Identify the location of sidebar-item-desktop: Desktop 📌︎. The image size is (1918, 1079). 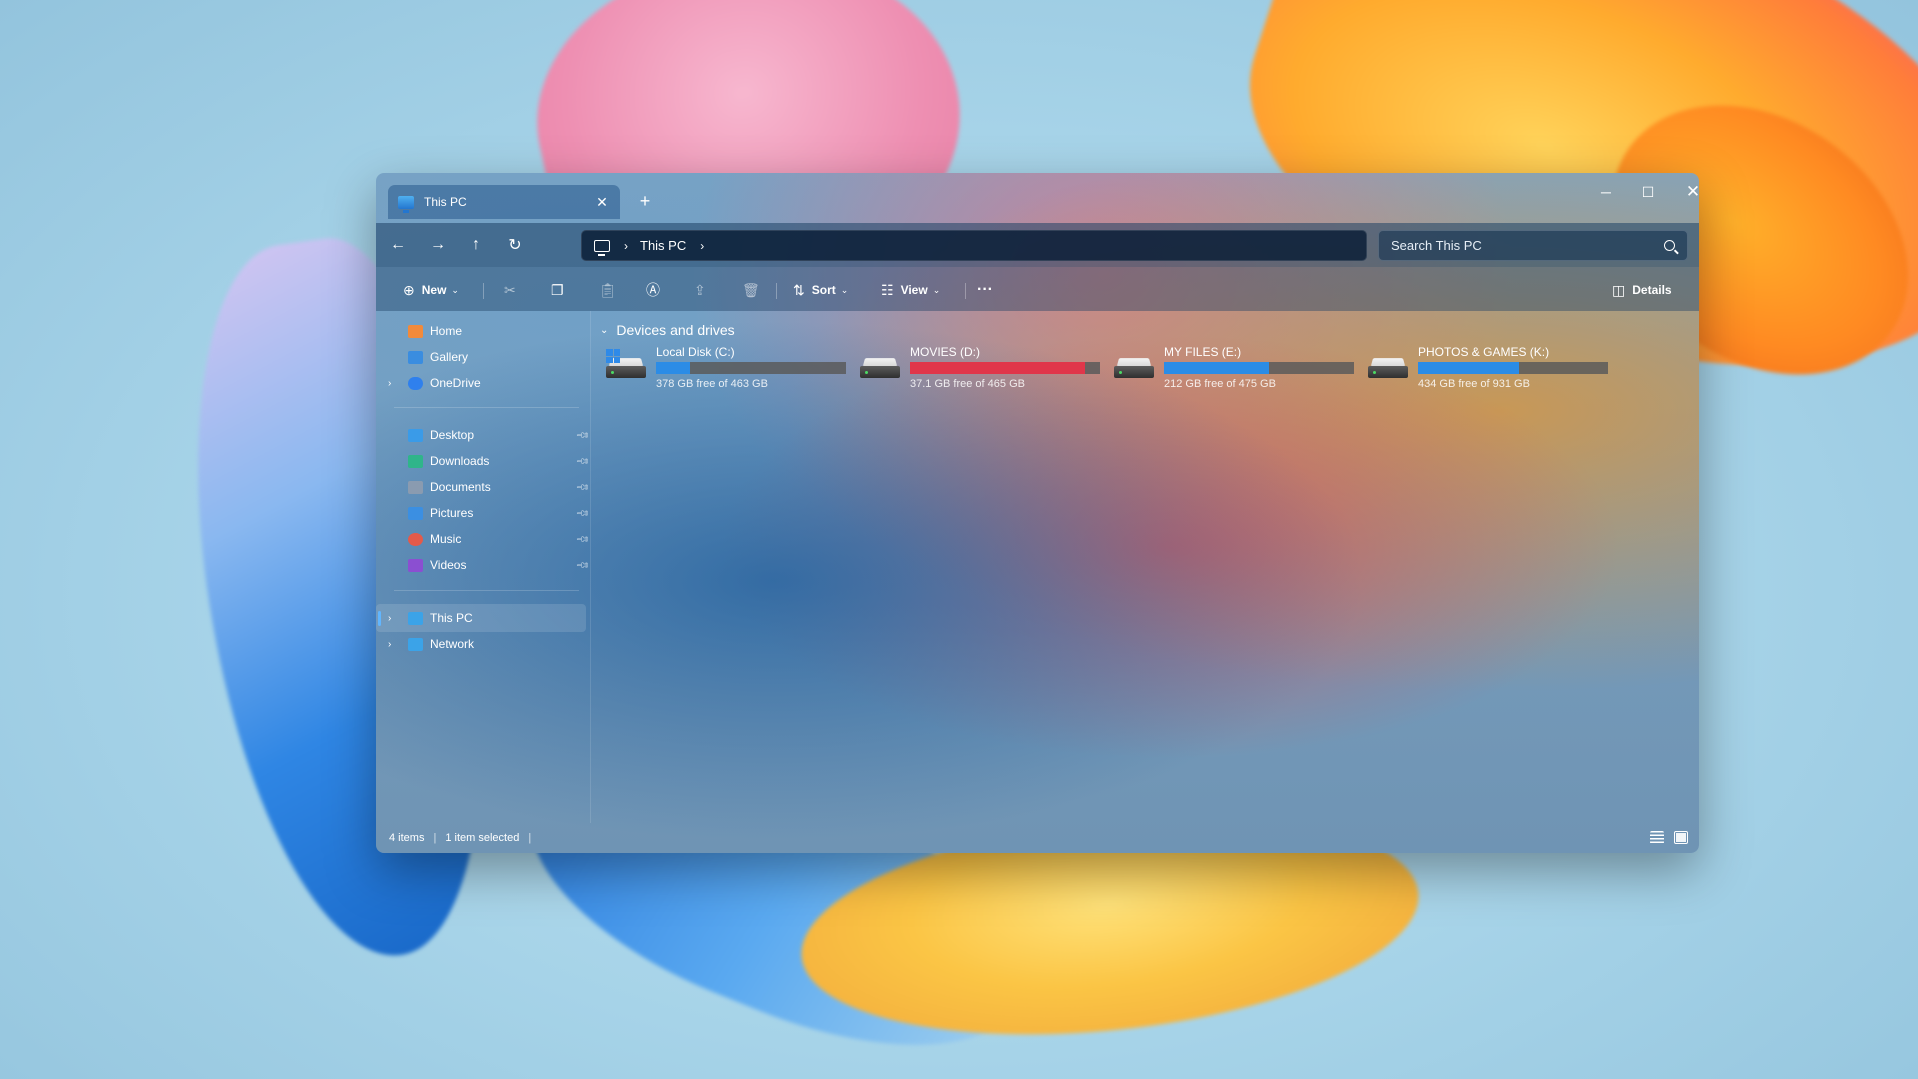
(483, 435).